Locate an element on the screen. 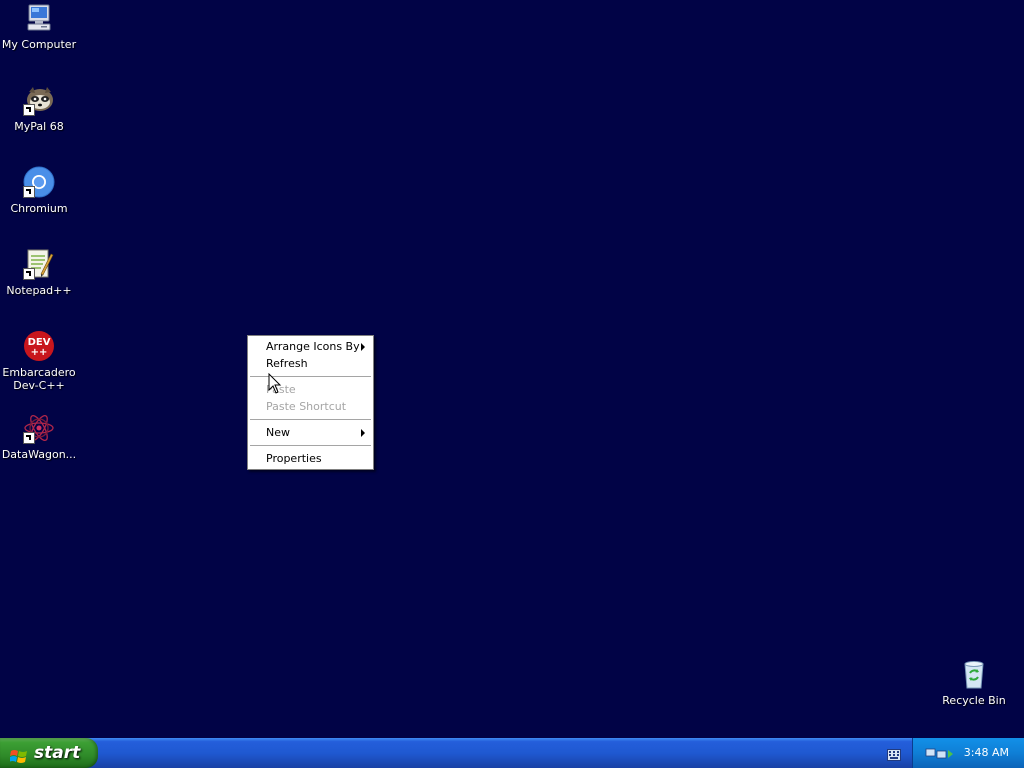 This screenshot has width=1024, height=768. start-button: start is located at coordinates (49, 753).